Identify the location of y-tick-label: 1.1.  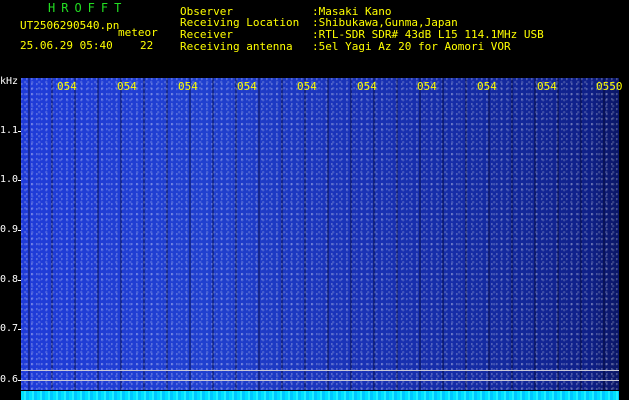
(9, 130).